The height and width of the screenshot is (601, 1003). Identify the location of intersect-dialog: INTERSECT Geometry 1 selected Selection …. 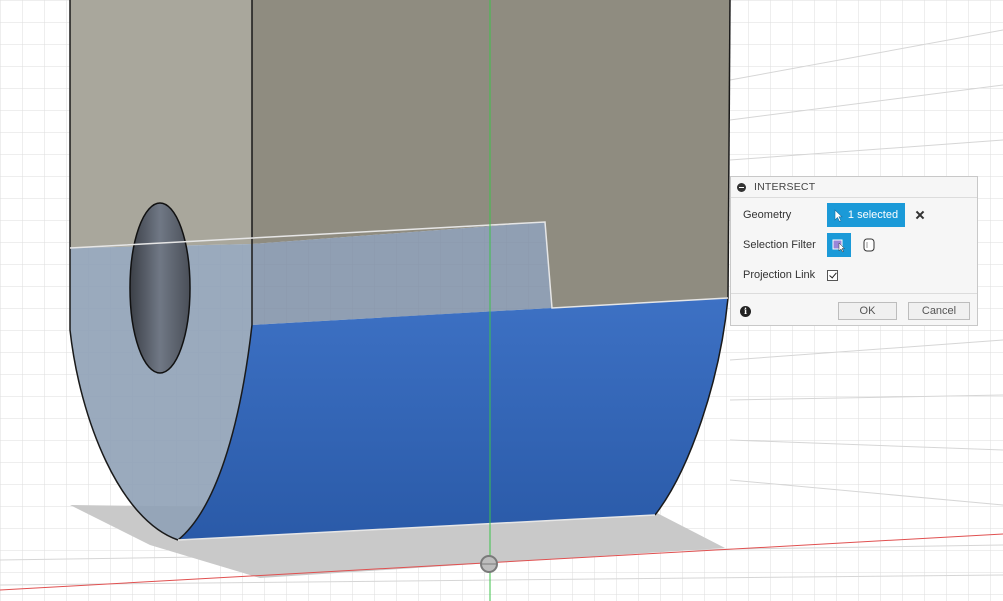
(854, 251).